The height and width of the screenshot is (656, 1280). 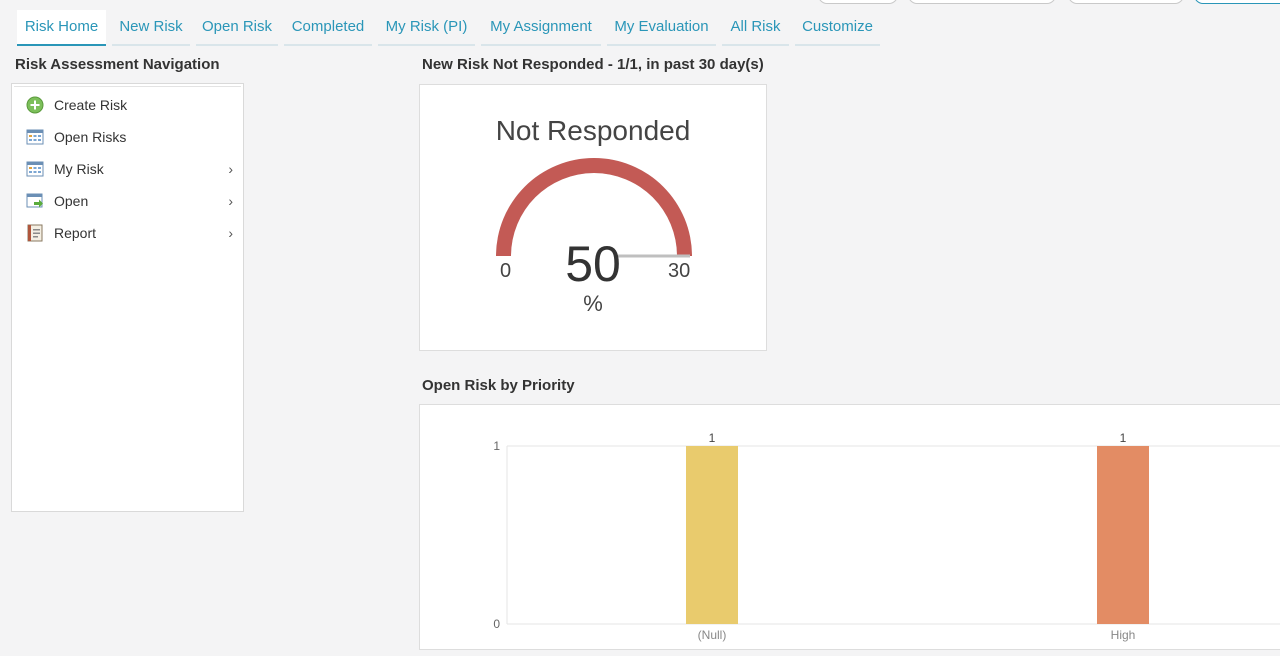 What do you see at coordinates (496, 446) in the screenshot?
I see `y-tick-label: 1` at bounding box center [496, 446].